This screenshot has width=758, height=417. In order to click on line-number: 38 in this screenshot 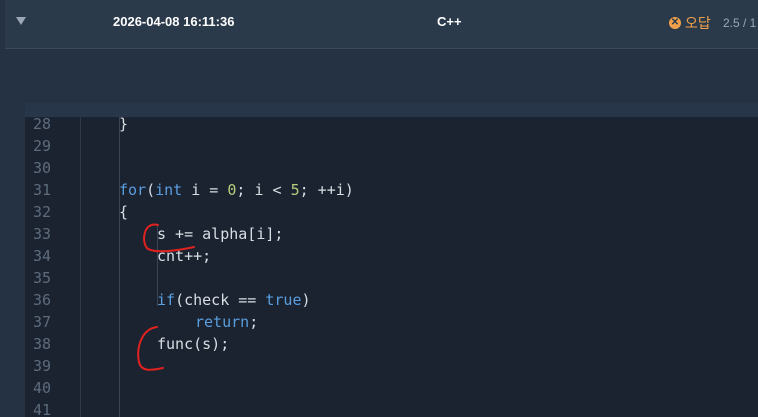, I will do `click(42, 344)`.